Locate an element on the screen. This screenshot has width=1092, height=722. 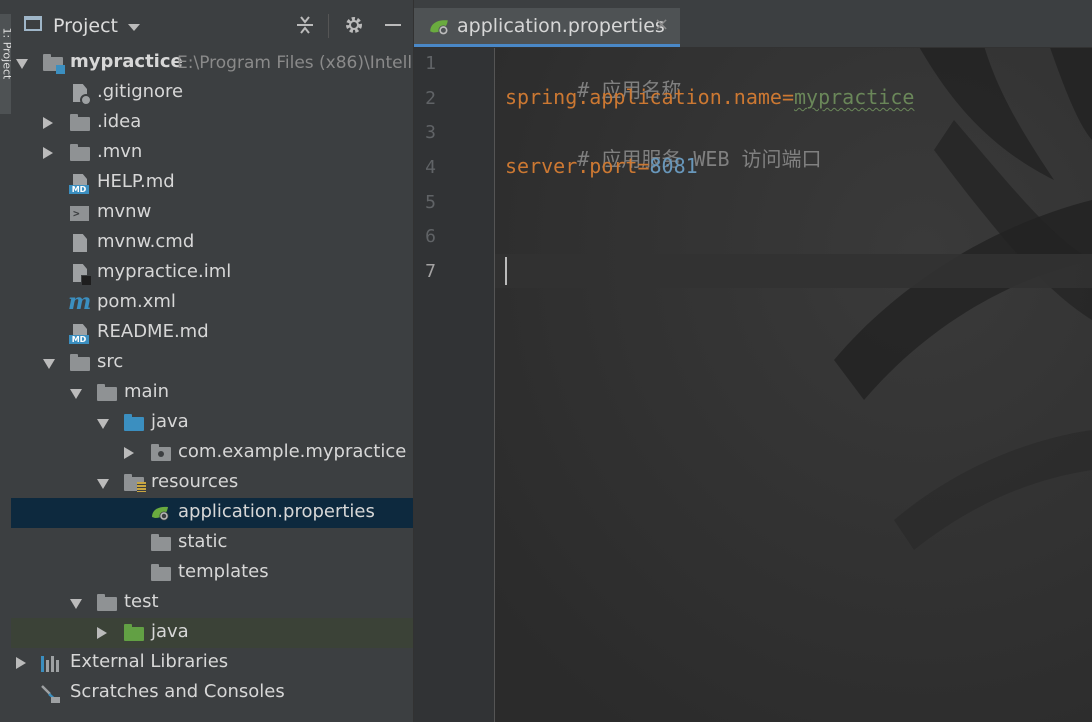
tree-item-static: static is located at coordinates (212, 543).